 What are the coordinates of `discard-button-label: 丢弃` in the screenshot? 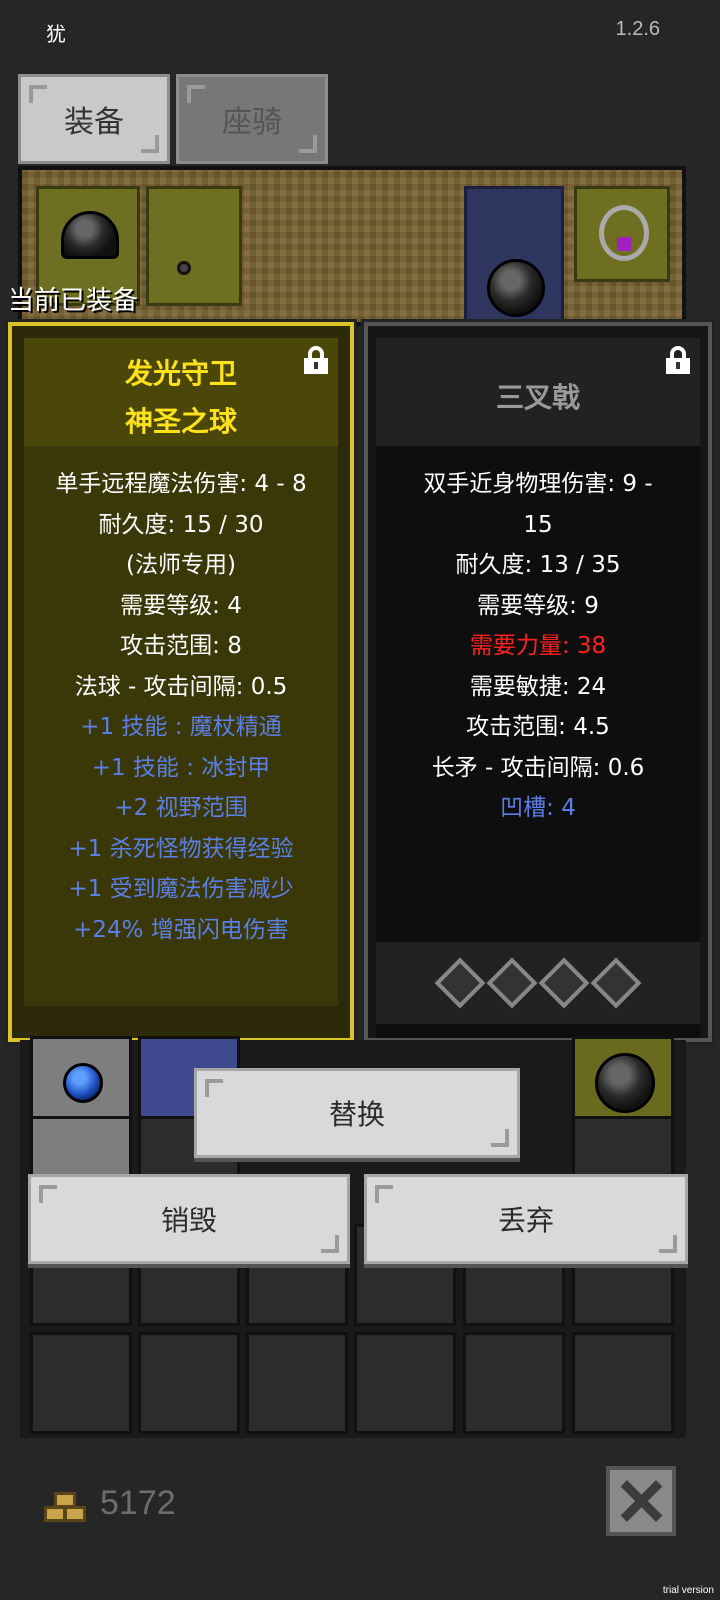 It's located at (525, 1220).